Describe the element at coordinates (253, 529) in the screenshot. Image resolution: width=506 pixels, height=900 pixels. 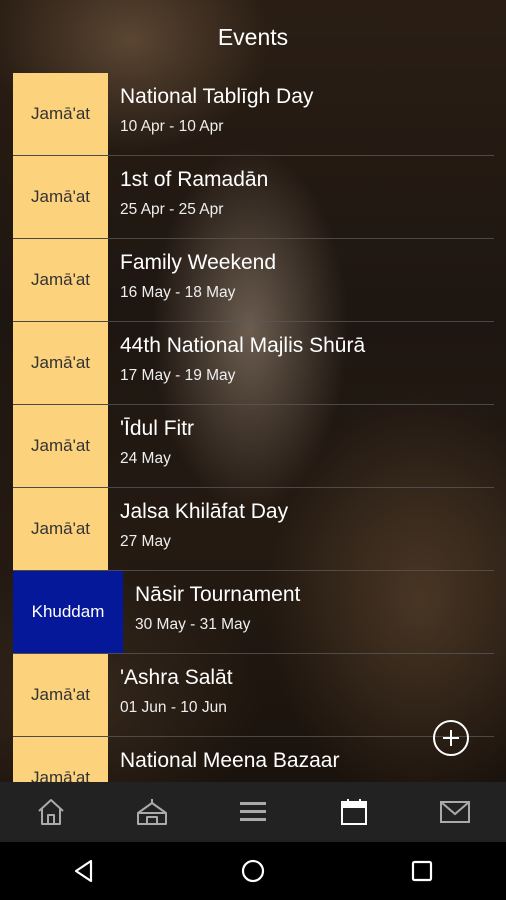
I see `event-row: Jamā'at Jalsa Khilāfat Day 27 May` at that location.